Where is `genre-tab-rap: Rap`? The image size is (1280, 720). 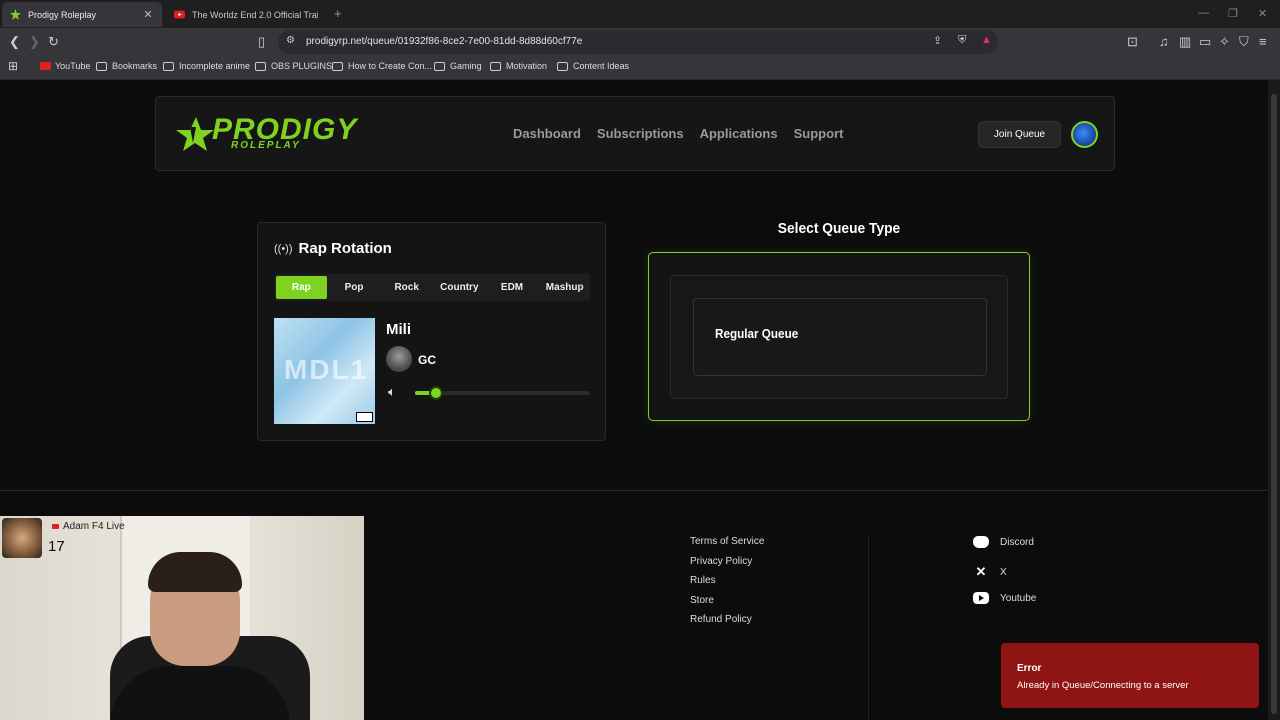 genre-tab-rap: Rap is located at coordinates (301, 287).